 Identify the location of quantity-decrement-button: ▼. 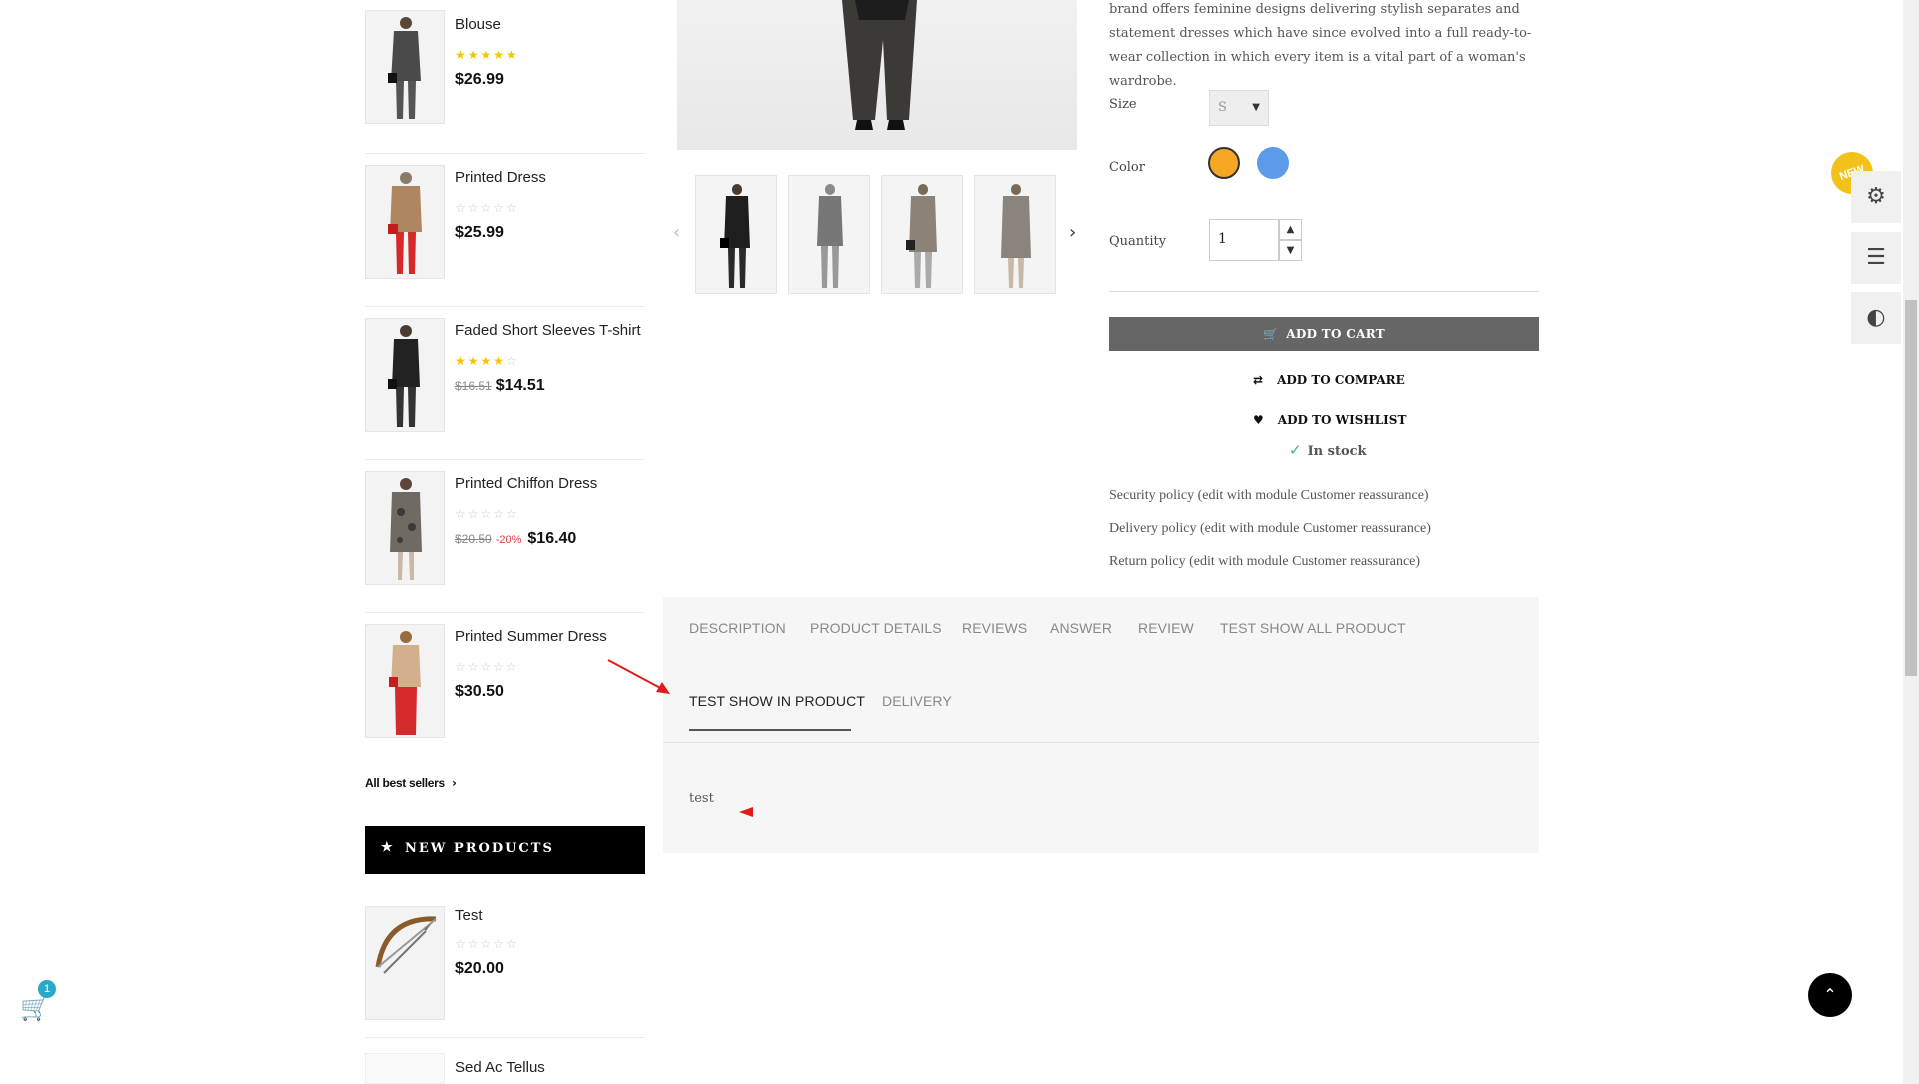
(1290, 250).